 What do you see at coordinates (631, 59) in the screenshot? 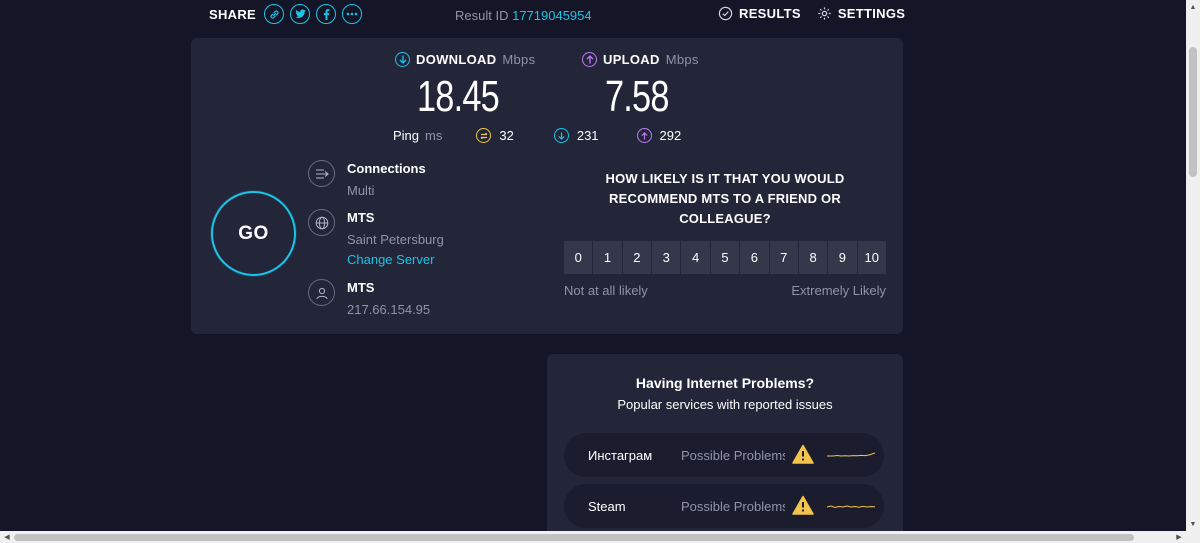
I see `upload-label: UPLOAD` at bounding box center [631, 59].